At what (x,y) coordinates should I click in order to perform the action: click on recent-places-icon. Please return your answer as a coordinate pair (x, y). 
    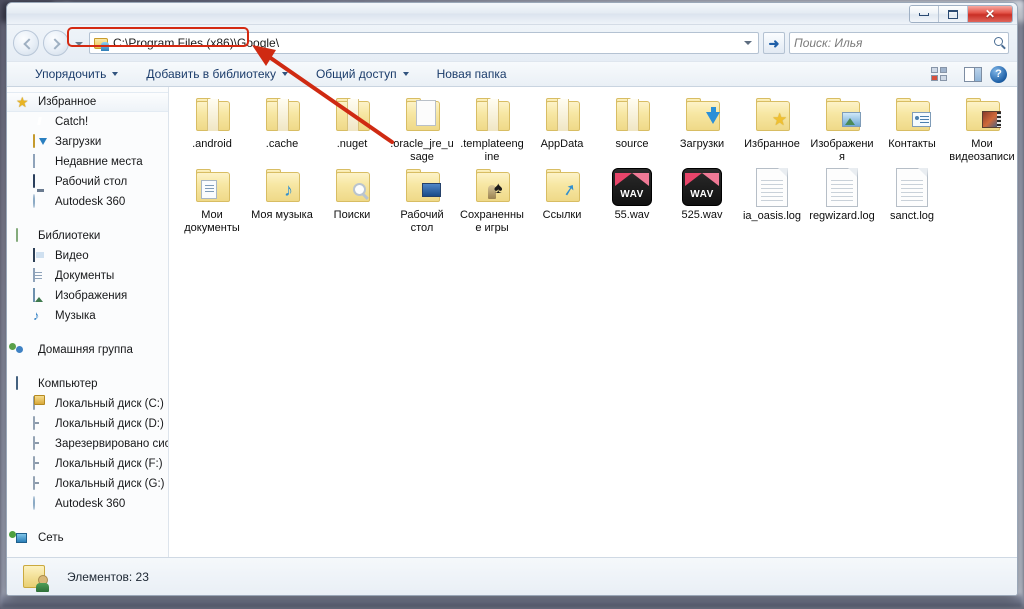
    Looking at the image, I should click on (34, 161).